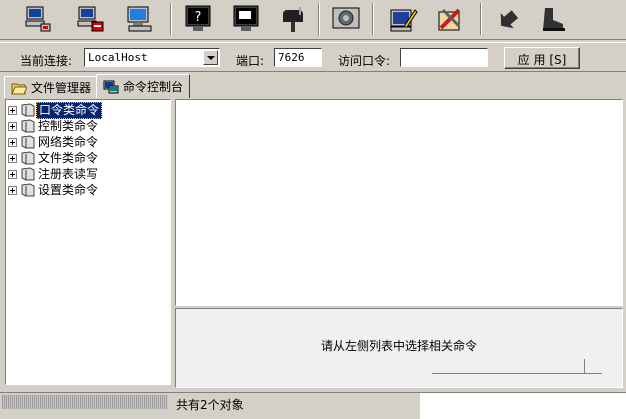 The width and height of the screenshot is (626, 419). I want to click on tree-item-password-commands: 口令类命令, so click(55, 110).